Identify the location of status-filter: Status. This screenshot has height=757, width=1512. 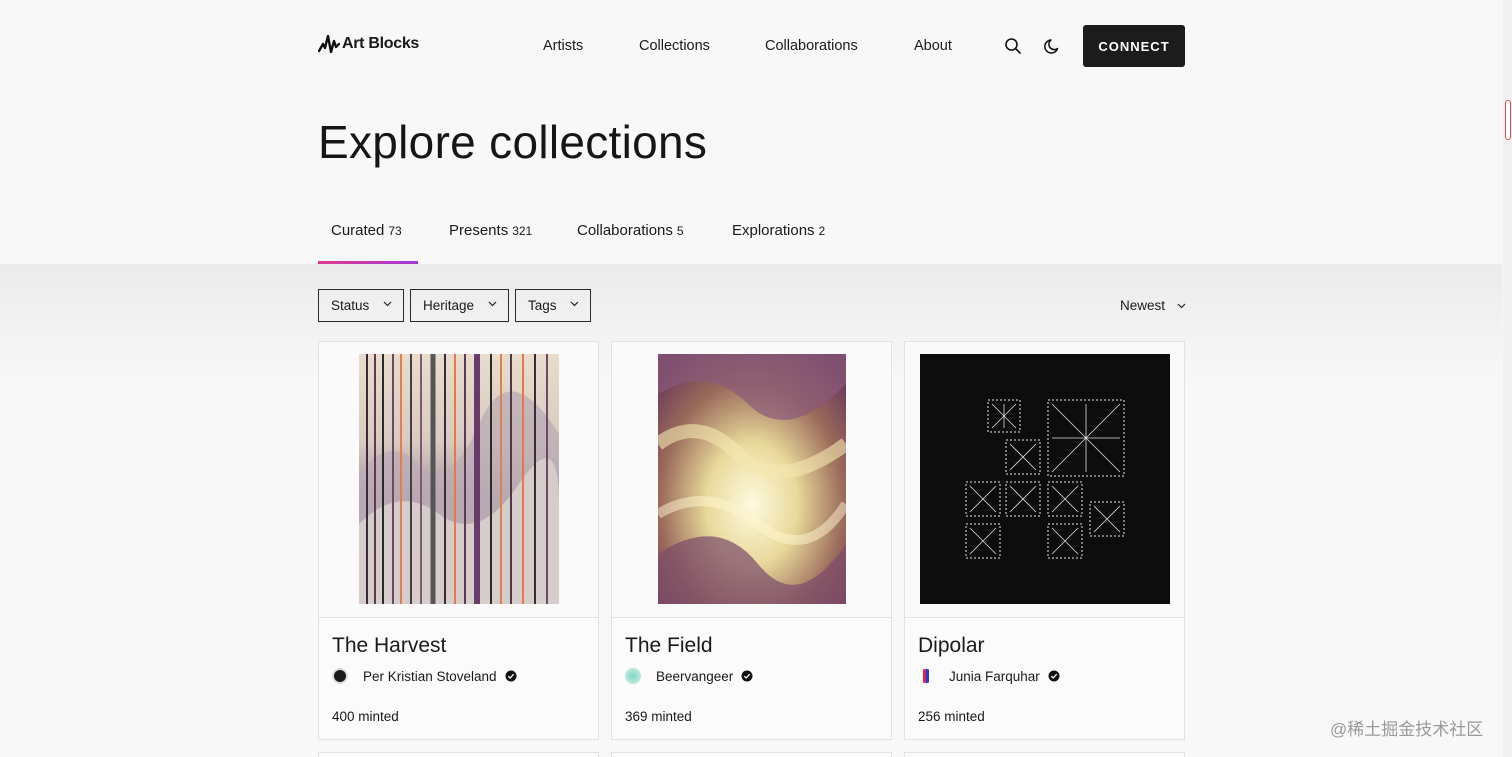
(361, 305).